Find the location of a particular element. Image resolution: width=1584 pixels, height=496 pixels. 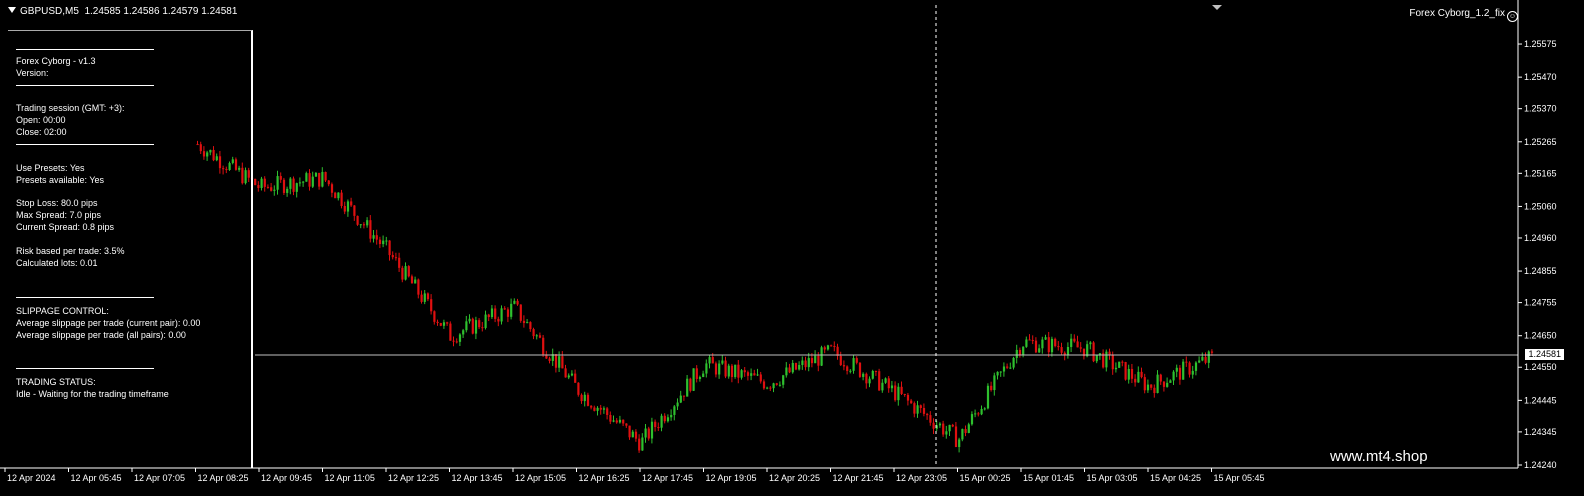

panel-status-value: Idle - Waiting for the trading timeframe is located at coordinates (92, 394).